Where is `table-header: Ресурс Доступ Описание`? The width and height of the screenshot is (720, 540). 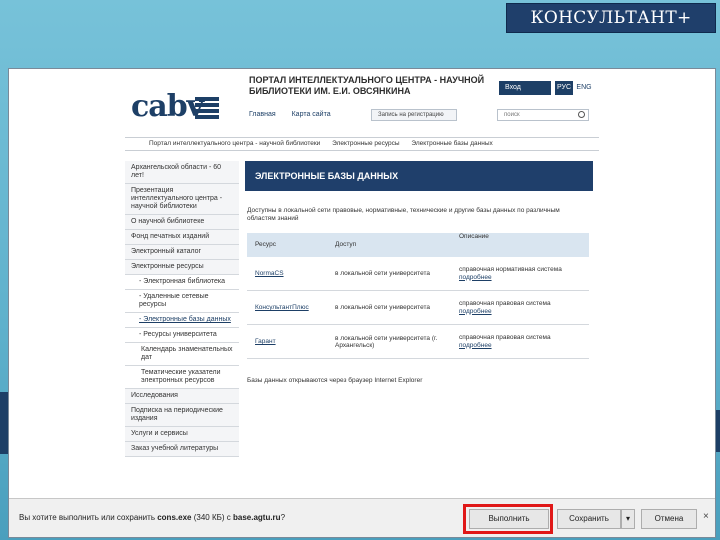 table-header: Ресурс Доступ Описание is located at coordinates (418, 245).